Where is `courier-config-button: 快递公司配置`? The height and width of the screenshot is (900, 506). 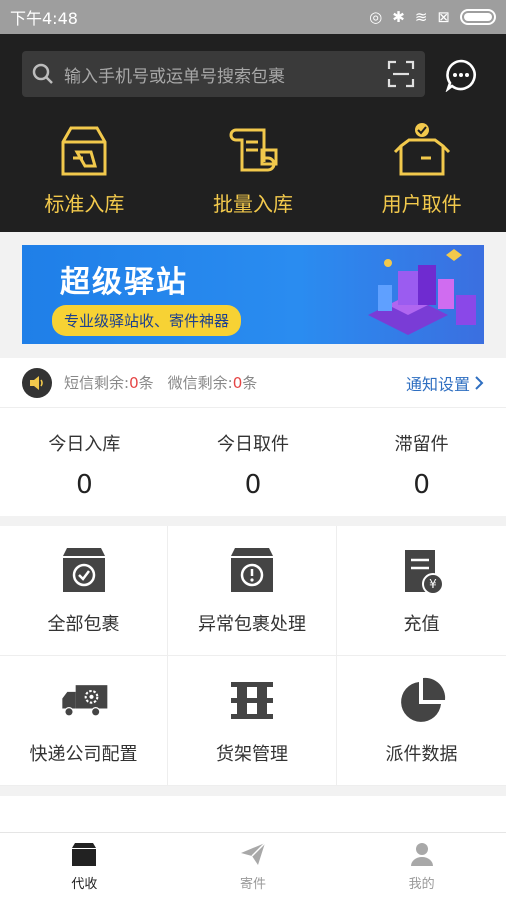
courier-config-button: 快递公司配置 is located at coordinates (84, 721).